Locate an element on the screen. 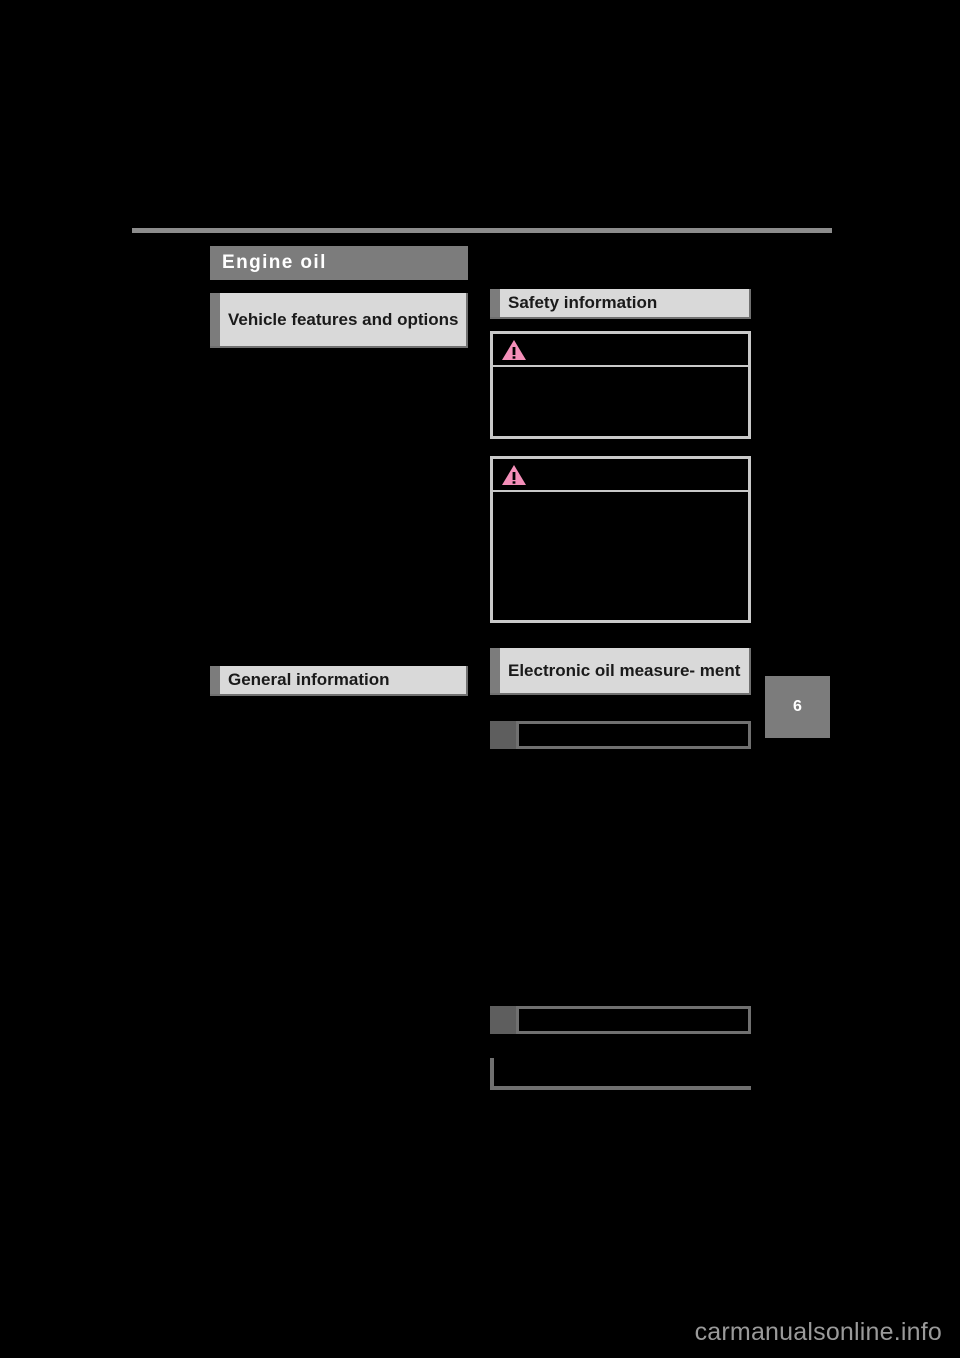  section-header-vehicle-features-and-options: Vehicle features and options is located at coordinates (339, 320).